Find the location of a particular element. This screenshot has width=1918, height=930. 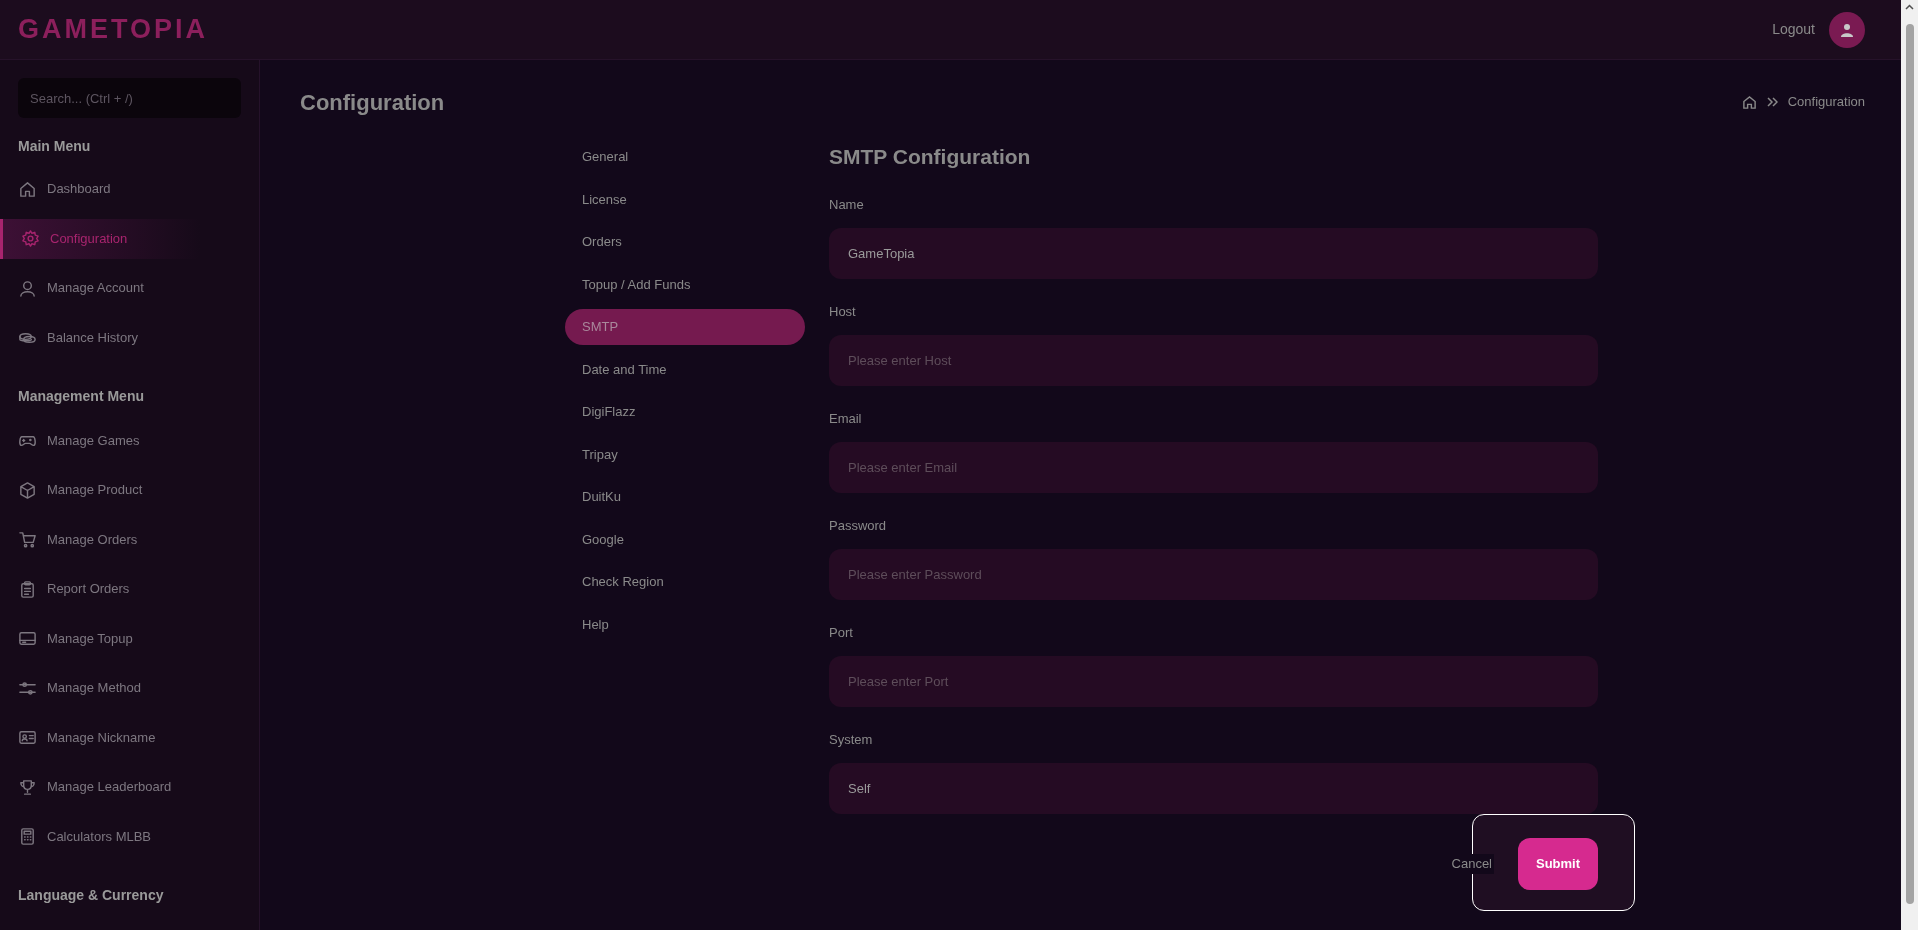

scrollbar-thumb is located at coordinates (1909, 464).